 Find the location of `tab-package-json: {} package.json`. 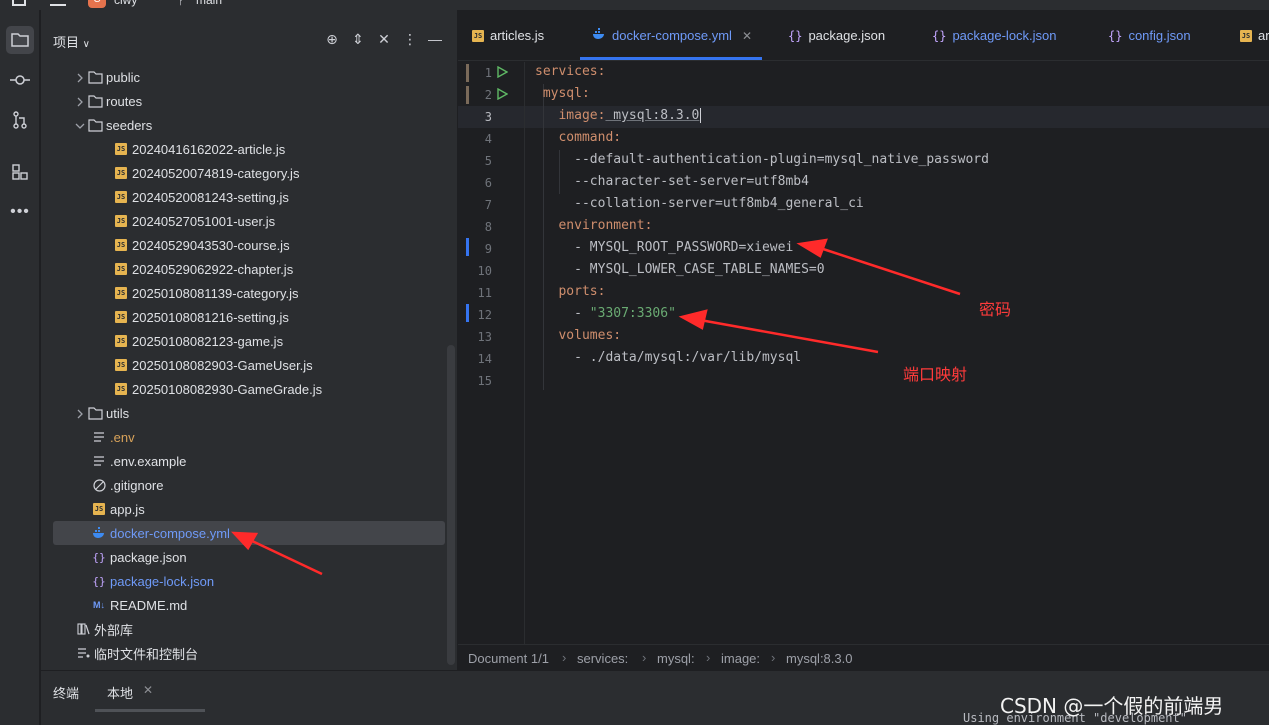

tab-package-json: {} package.json is located at coordinates (836, 35).